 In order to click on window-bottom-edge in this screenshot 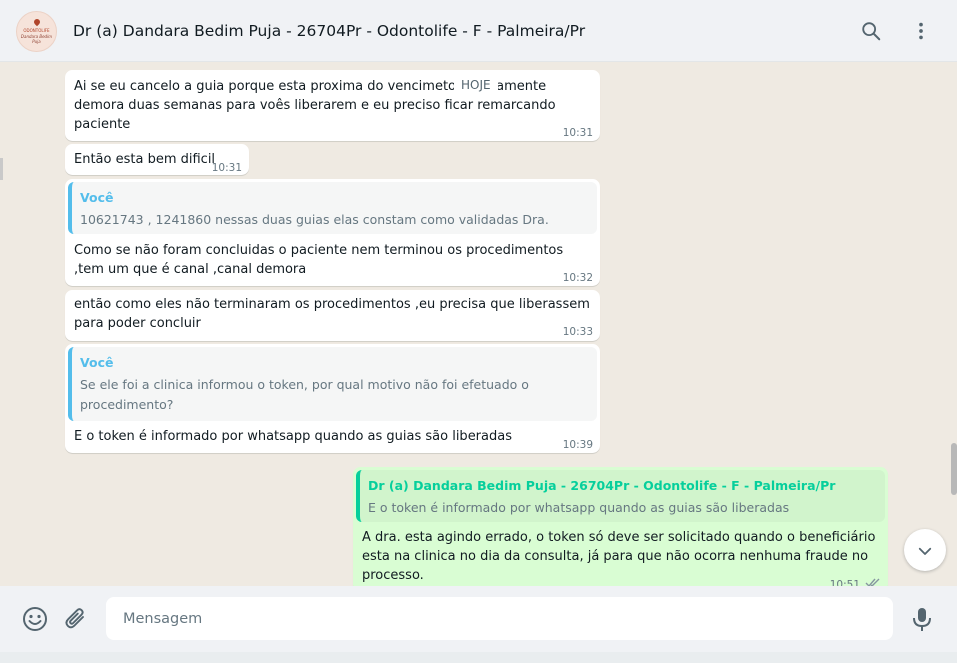, I will do `click(478, 657)`.